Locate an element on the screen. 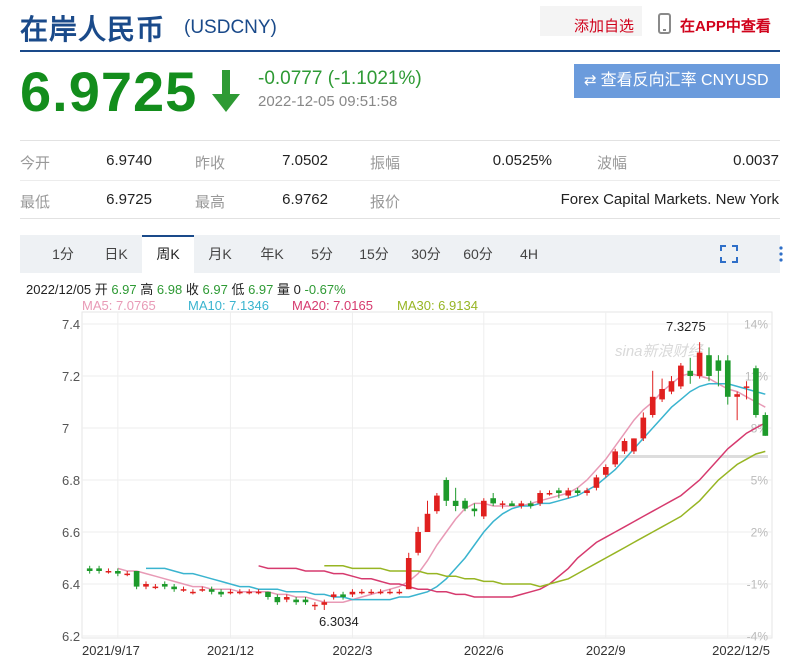 The height and width of the screenshot is (659, 791). tab-60min: 60分 is located at coordinates (478, 254).